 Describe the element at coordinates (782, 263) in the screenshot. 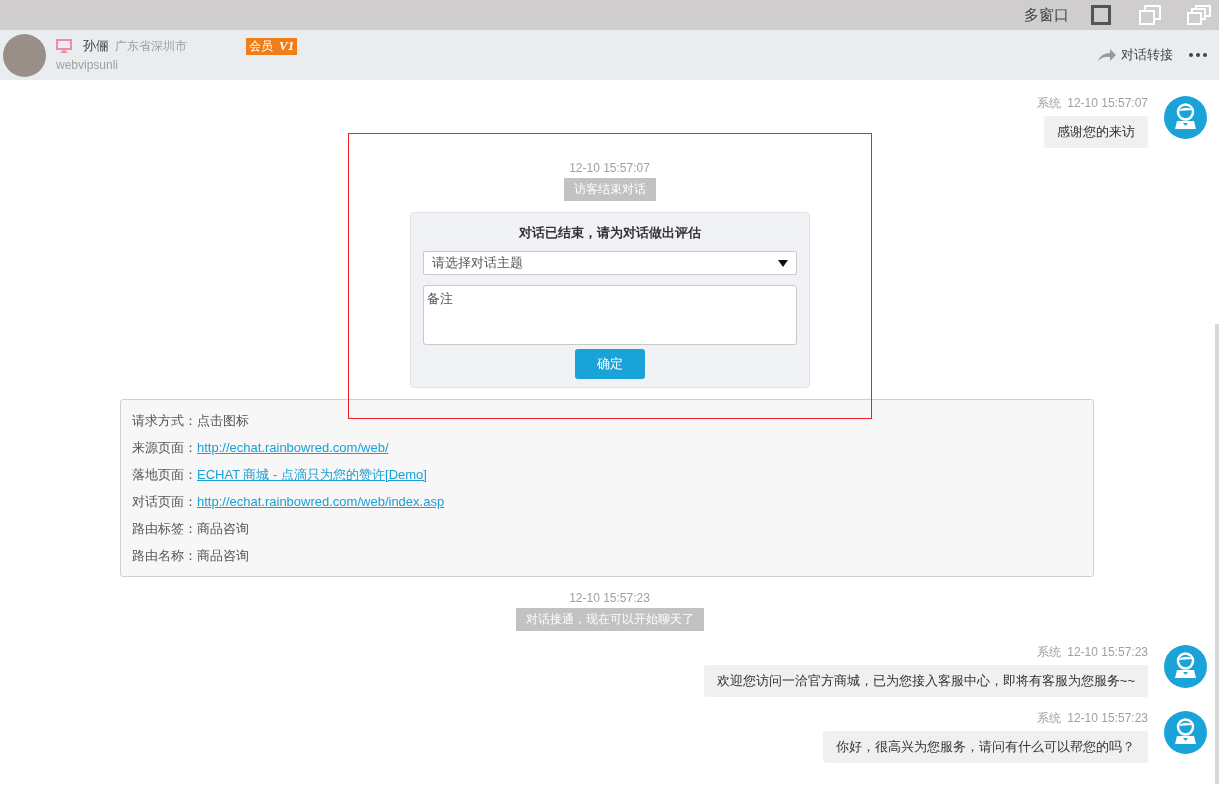

I see `dropdown-caret-icon` at that location.